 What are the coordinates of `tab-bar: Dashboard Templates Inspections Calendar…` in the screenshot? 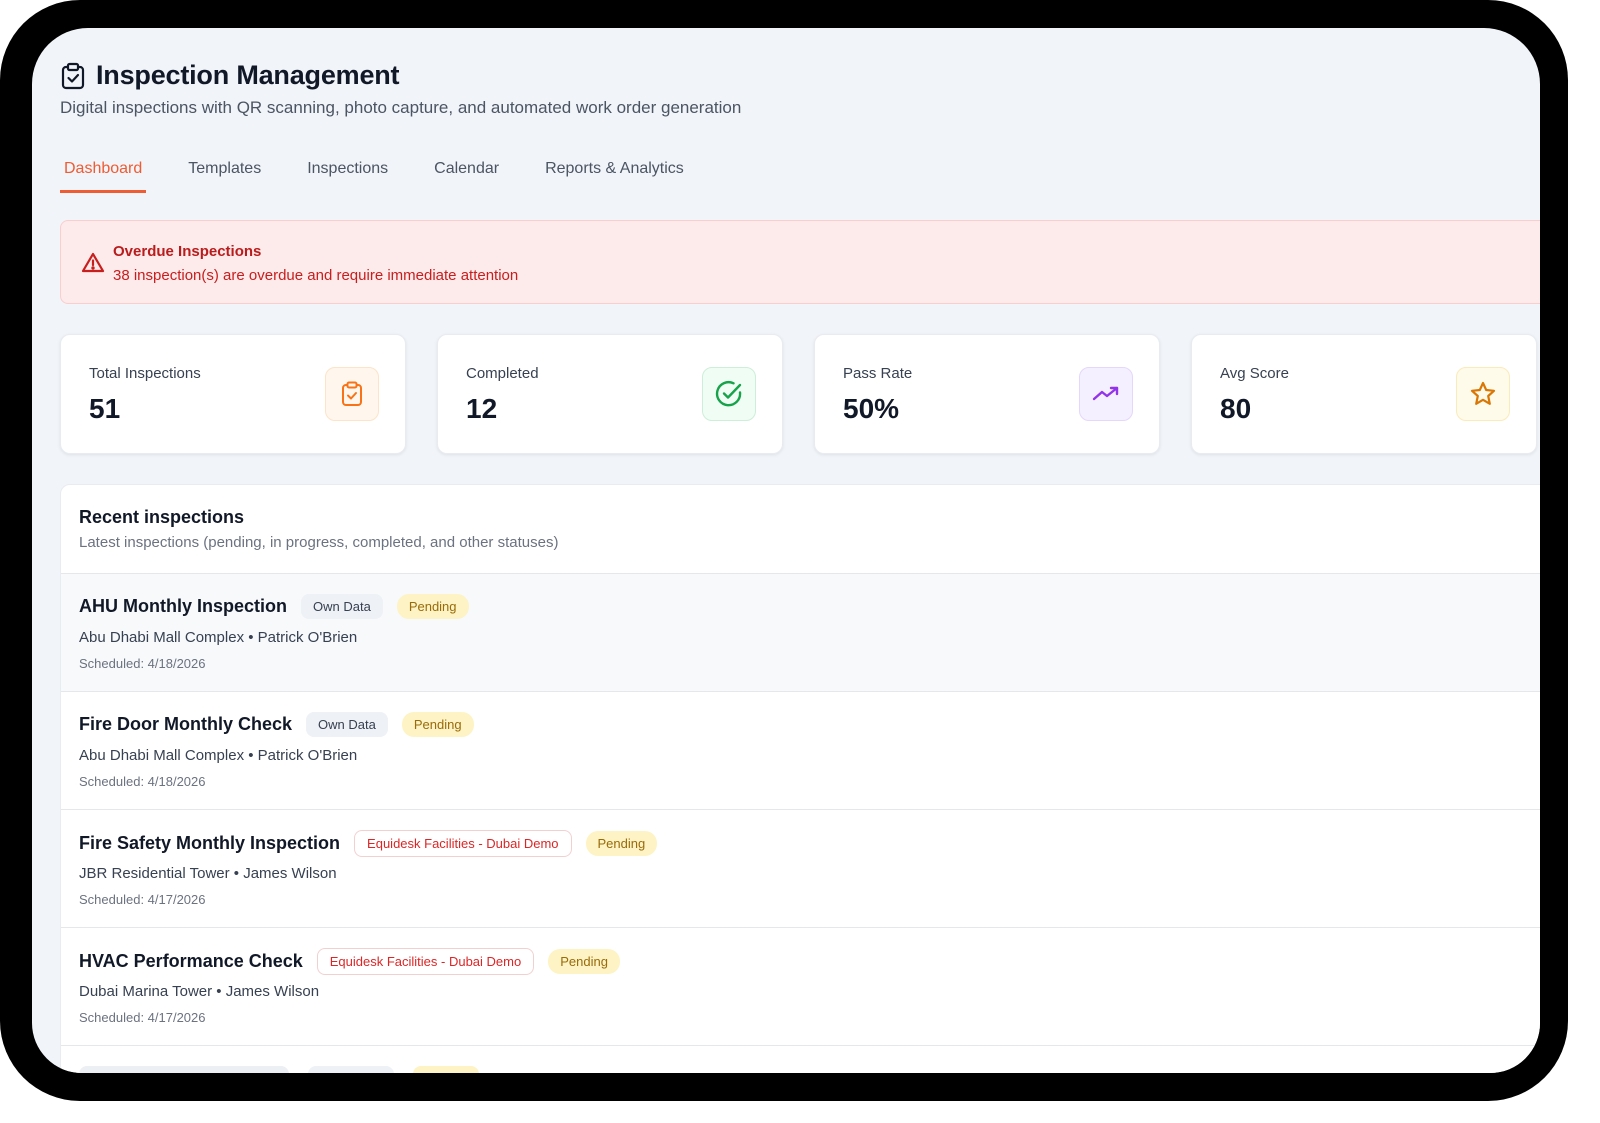 It's located at (393, 174).